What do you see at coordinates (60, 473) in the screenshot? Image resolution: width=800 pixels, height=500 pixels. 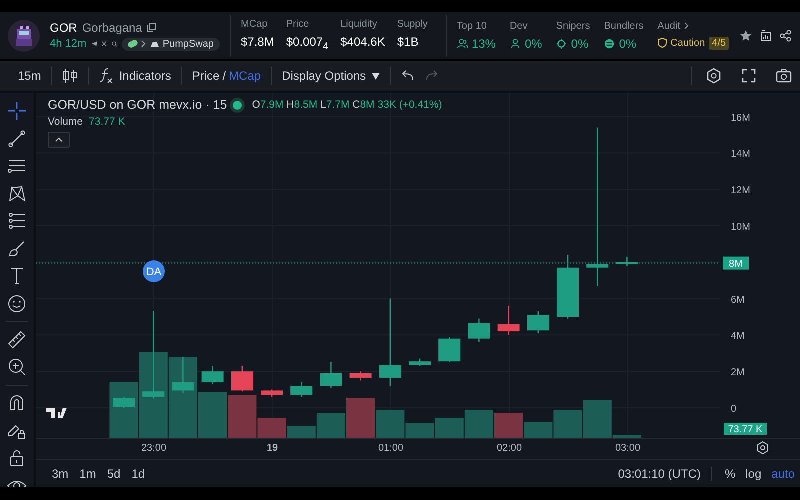 I see `range-button: 3m` at bounding box center [60, 473].